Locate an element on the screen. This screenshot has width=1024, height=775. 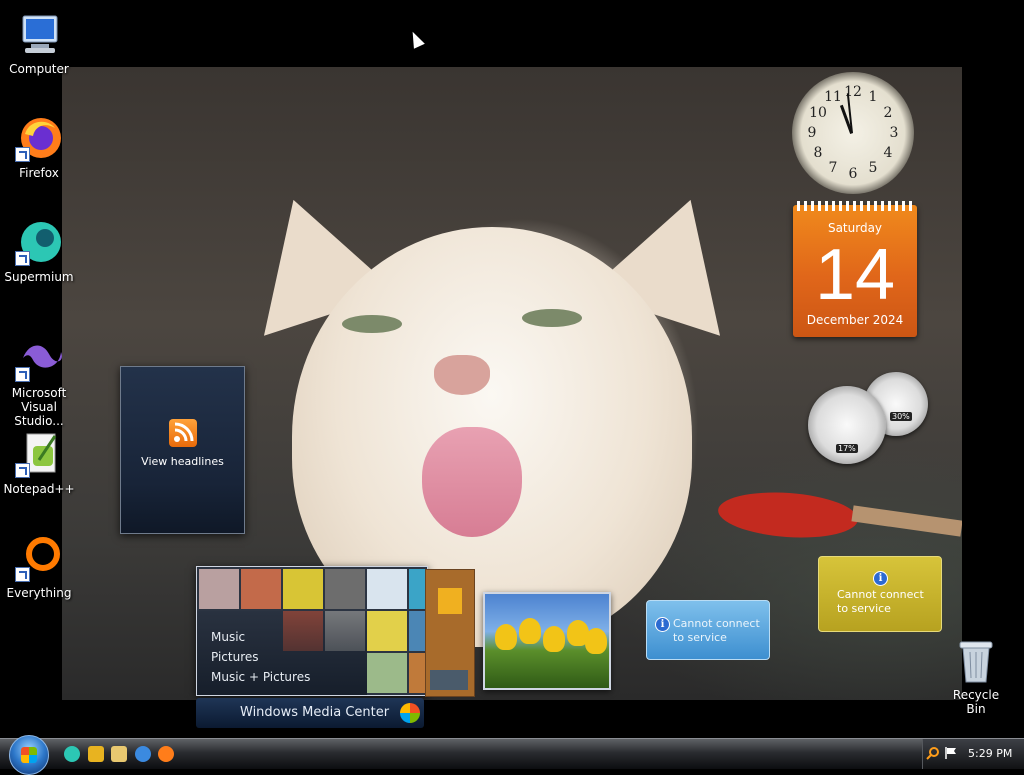
stocks-error-message: Cannot connect to service is located at coordinates (716, 630).